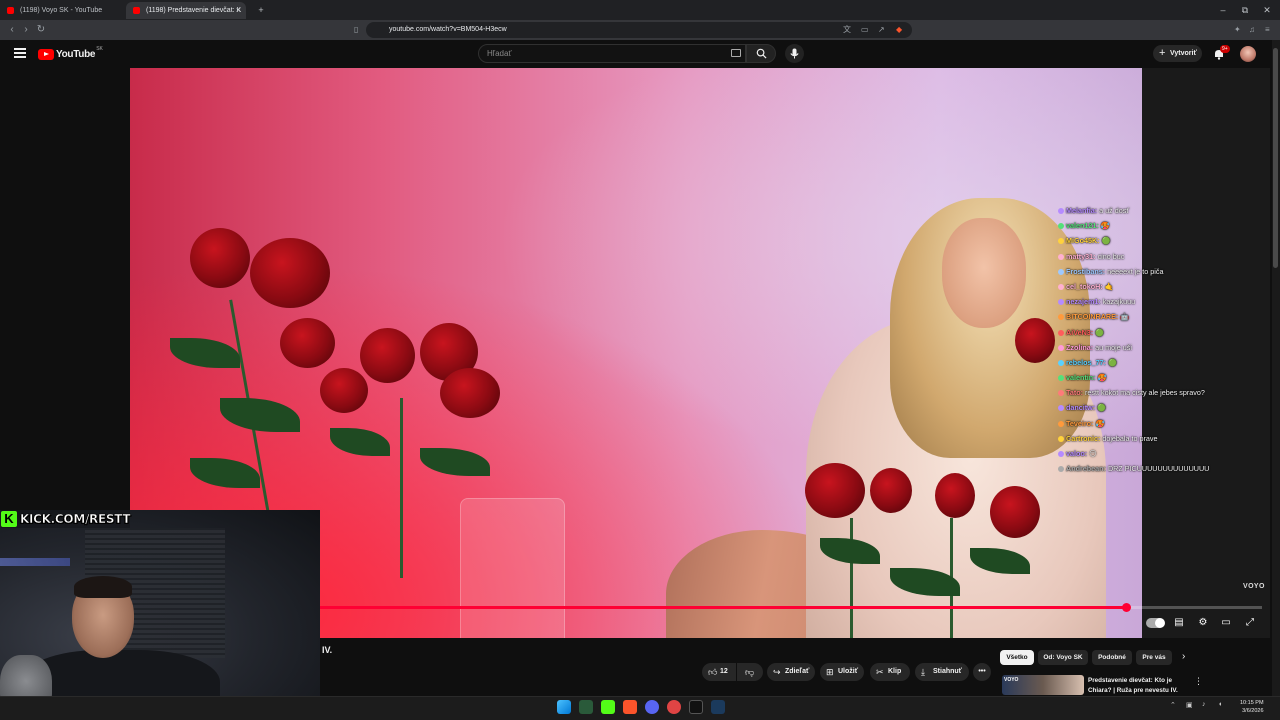  I want to click on subtitles-icon: ▤, so click(1179, 623).